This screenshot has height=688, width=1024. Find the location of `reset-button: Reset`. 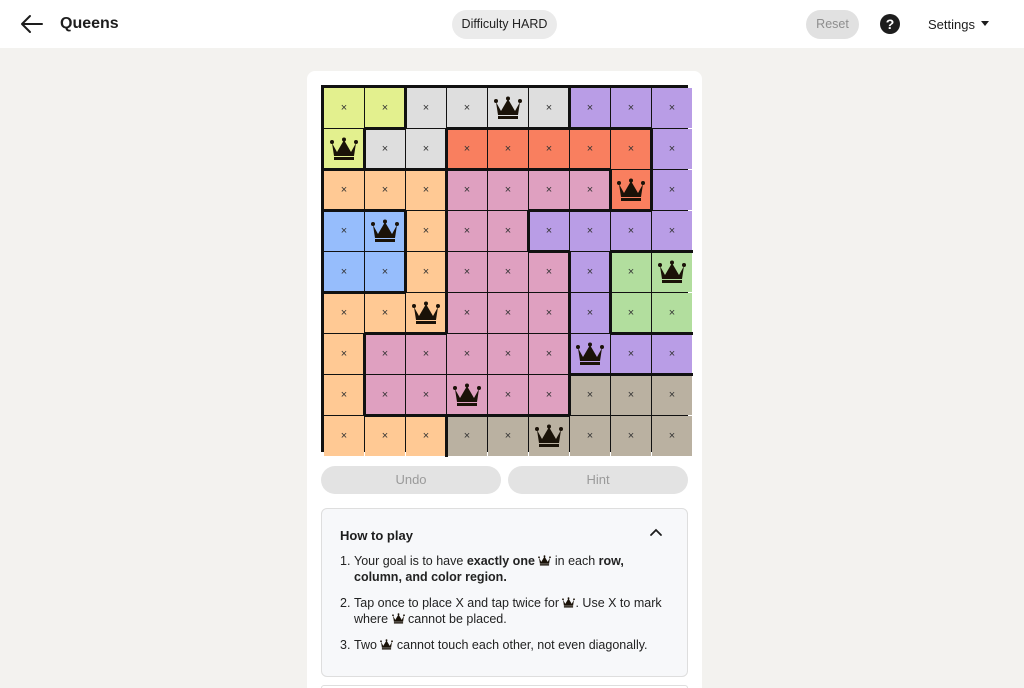

reset-button: Reset is located at coordinates (832, 24).